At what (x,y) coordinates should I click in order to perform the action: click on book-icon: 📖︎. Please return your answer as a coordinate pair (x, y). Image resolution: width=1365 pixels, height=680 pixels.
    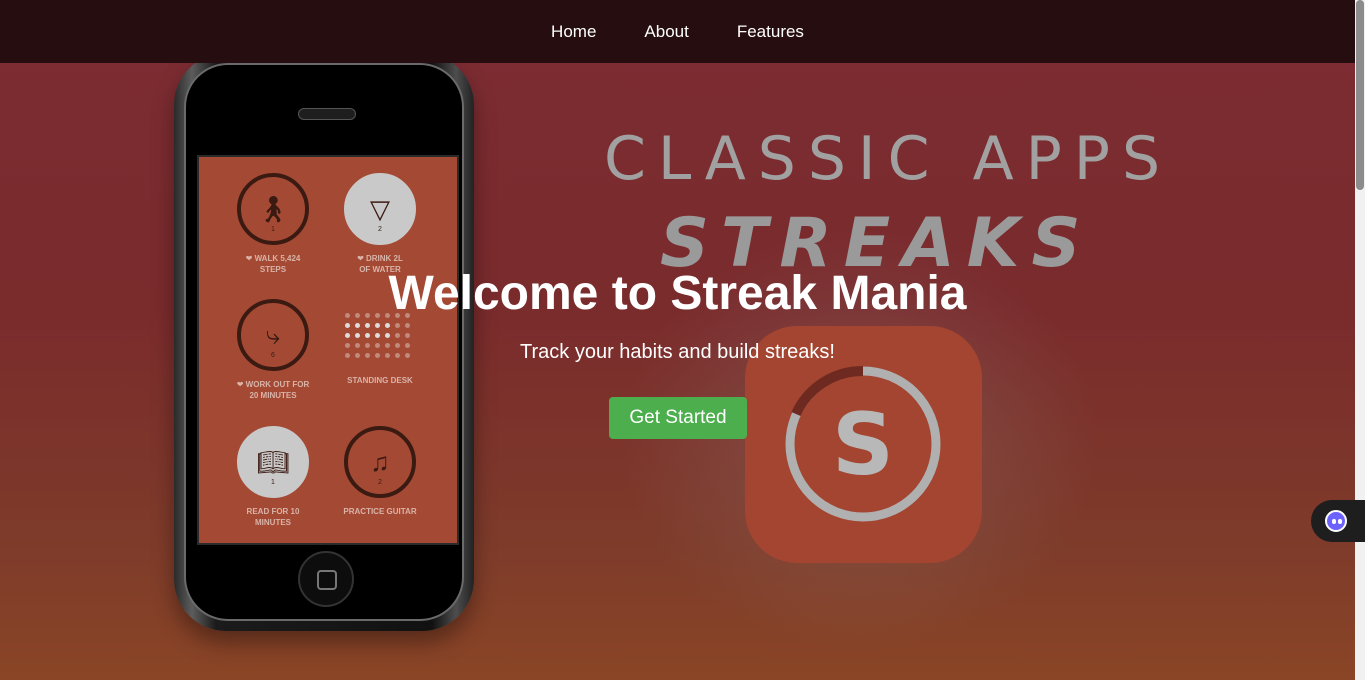
    Looking at the image, I should click on (273, 462).